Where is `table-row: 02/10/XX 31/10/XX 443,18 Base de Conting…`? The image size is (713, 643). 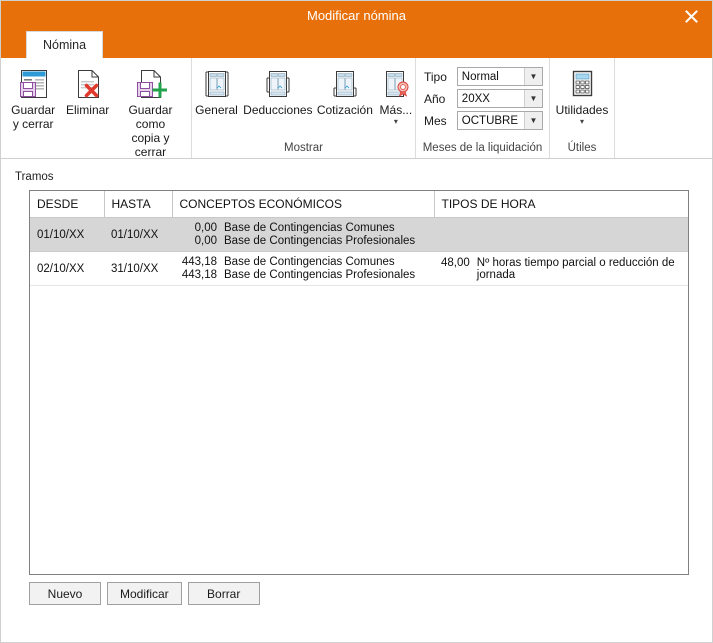
table-row: 02/10/XX 31/10/XX 443,18 Base de Conting… is located at coordinates (359, 268).